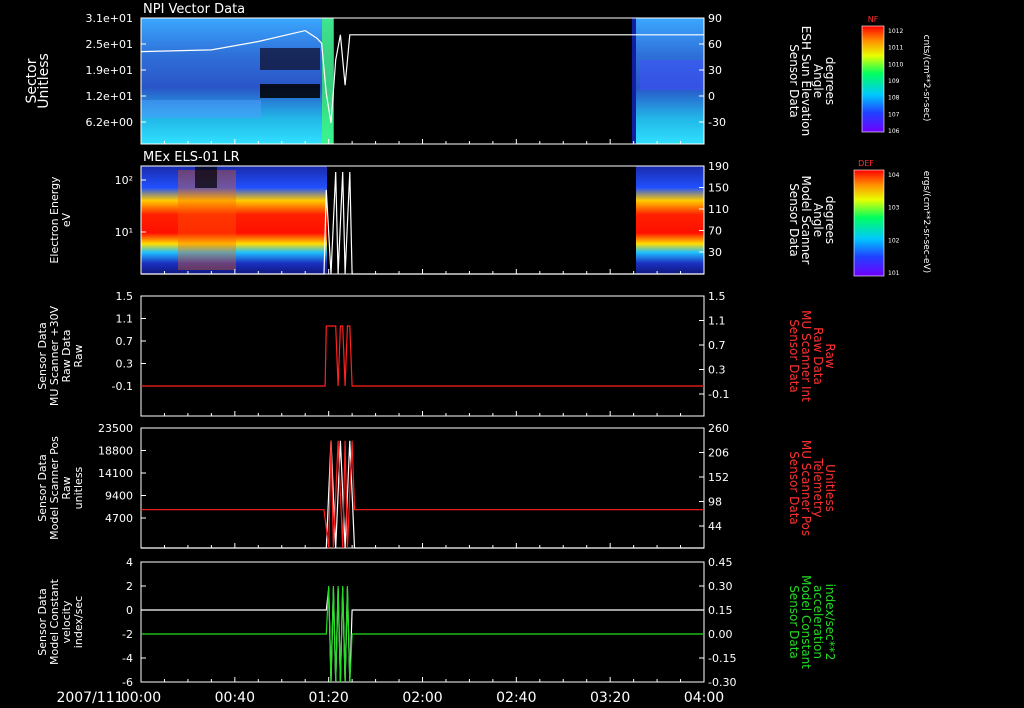  What do you see at coordinates (718, 394) in the screenshot?
I see `right-tick-label: -0.1` at bounding box center [718, 394].